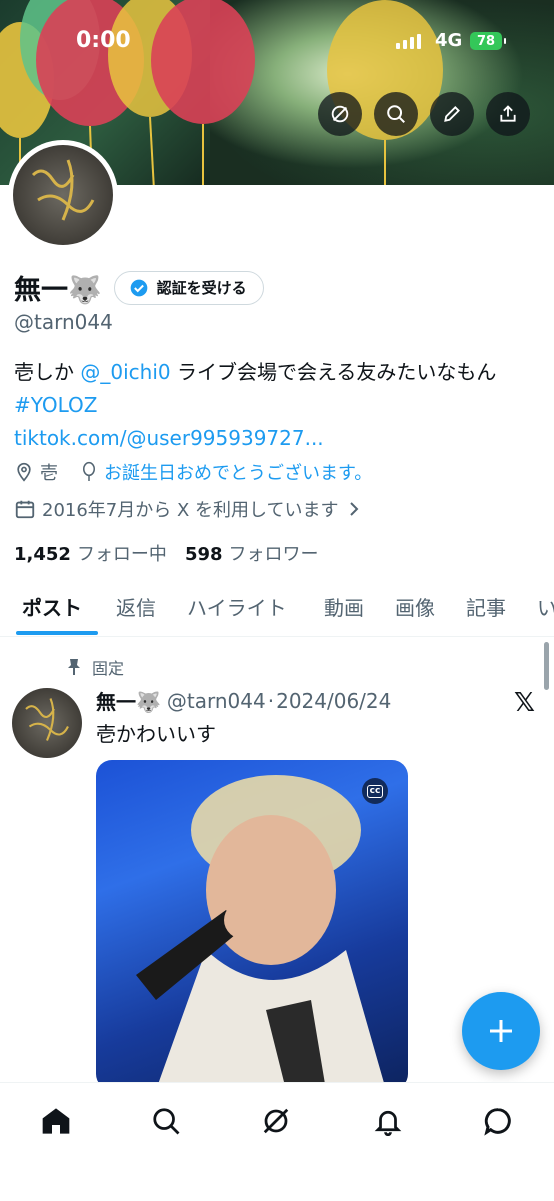 The height and width of the screenshot is (1201, 554). Describe the element at coordinates (89, 471) in the screenshot. I see `balloon-icon` at that location.